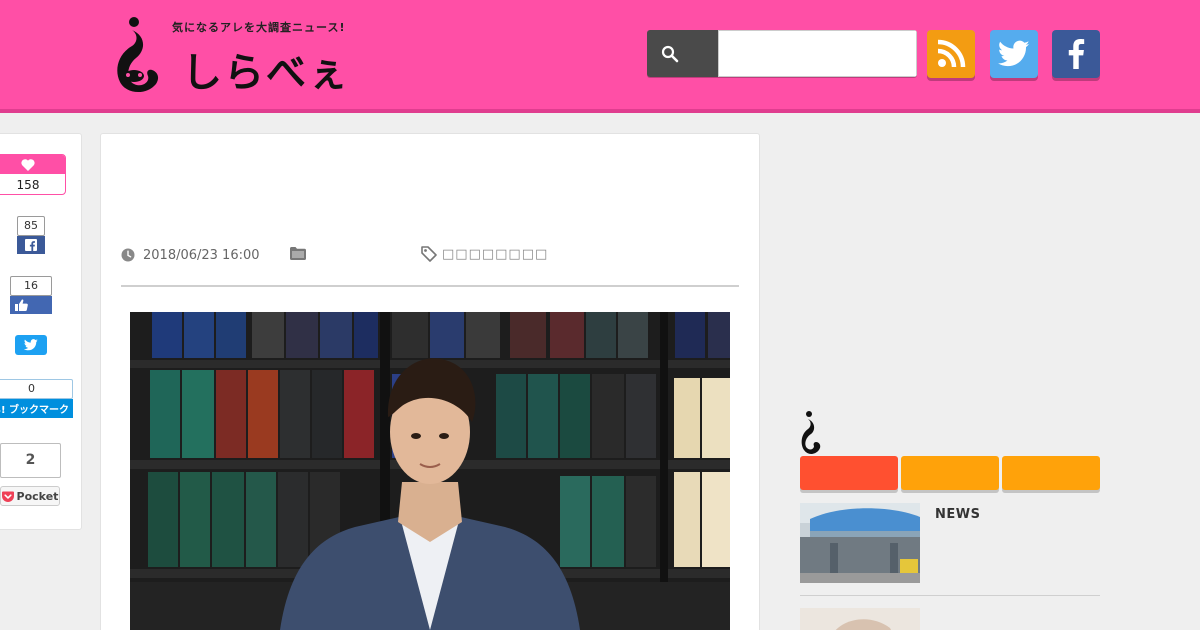  Describe the element at coordinates (28, 185) in the screenshot. I see `like-count: 158` at that location.